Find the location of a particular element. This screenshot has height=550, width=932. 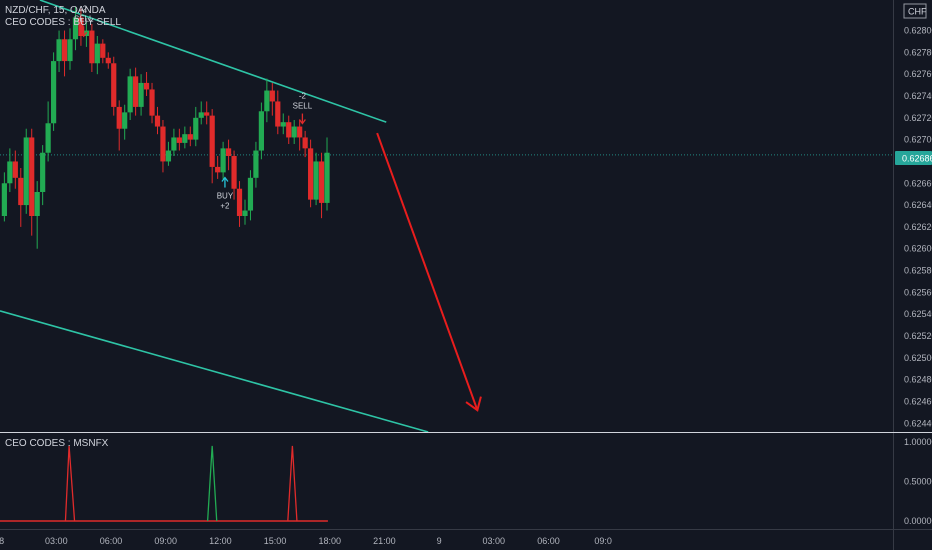

price-tick-label: 0.62600 is located at coordinates (918, 249).